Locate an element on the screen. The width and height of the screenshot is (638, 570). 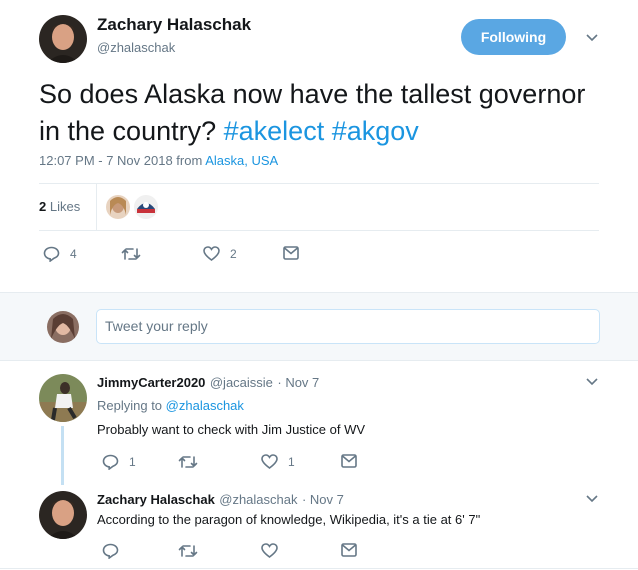
current-user-avatar is located at coordinates (63, 327).